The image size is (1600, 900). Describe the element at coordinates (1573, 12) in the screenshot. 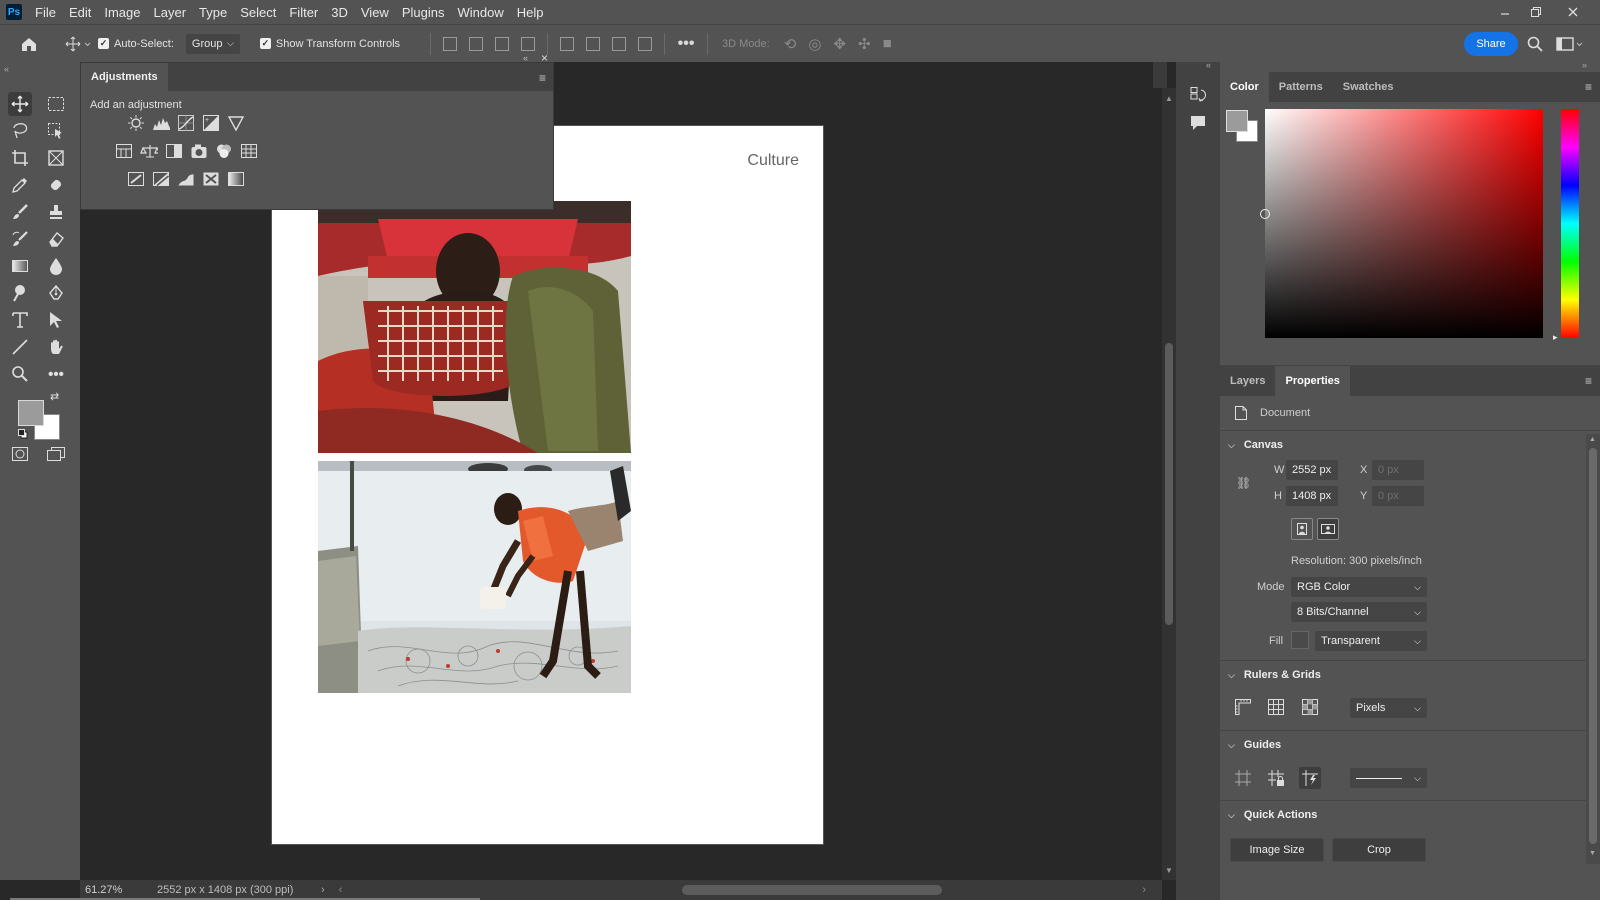

I see `close-icon` at that location.